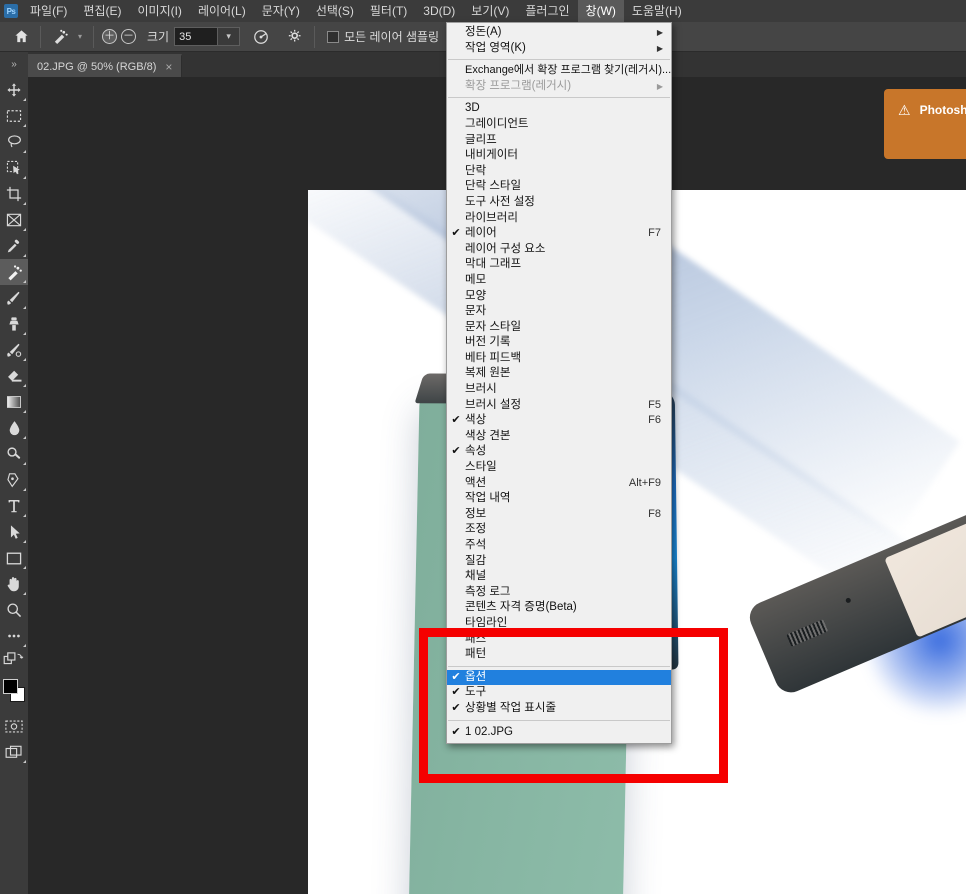  What do you see at coordinates (559, 593) in the screenshot?
I see `menu-item-measurement-log: 측정 로그` at bounding box center [559, 593].